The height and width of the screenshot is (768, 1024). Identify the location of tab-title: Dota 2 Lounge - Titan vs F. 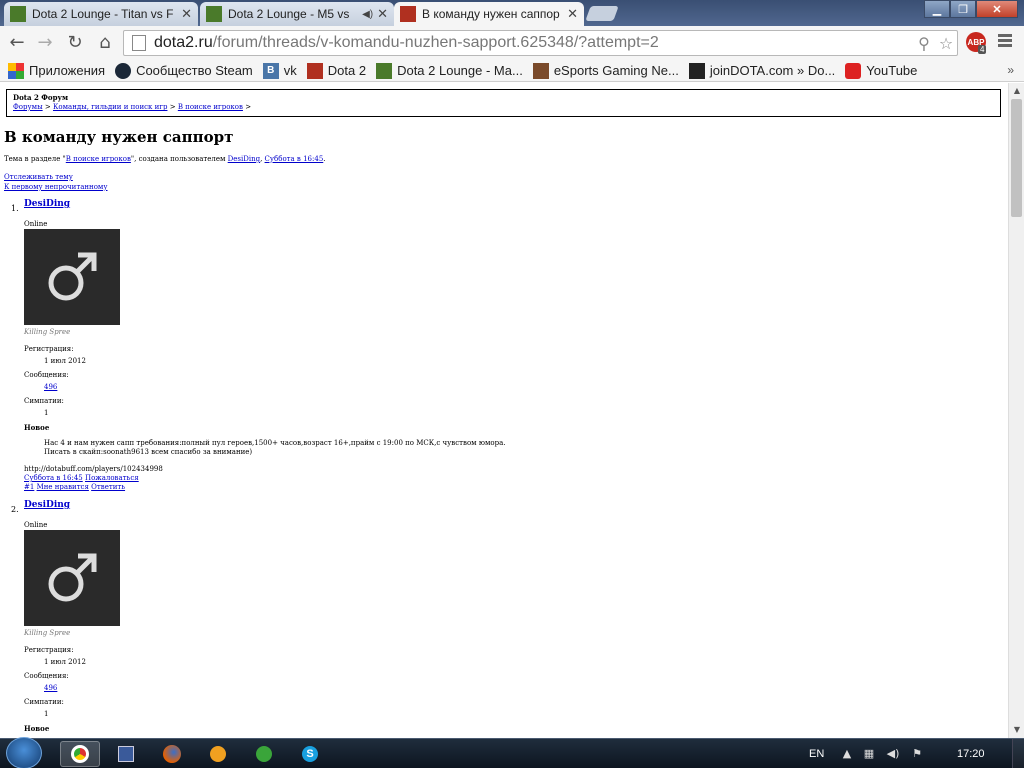
(103, 14).